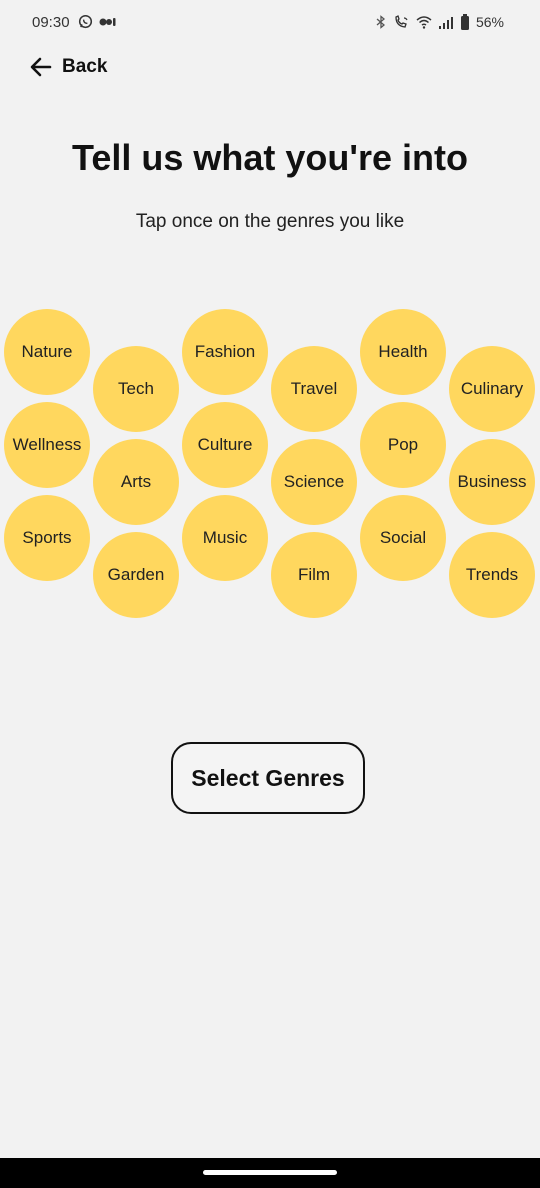 The height and width of the screenshot is (1188, 540). I want to click on navigation-bar, so click(270, 1173).